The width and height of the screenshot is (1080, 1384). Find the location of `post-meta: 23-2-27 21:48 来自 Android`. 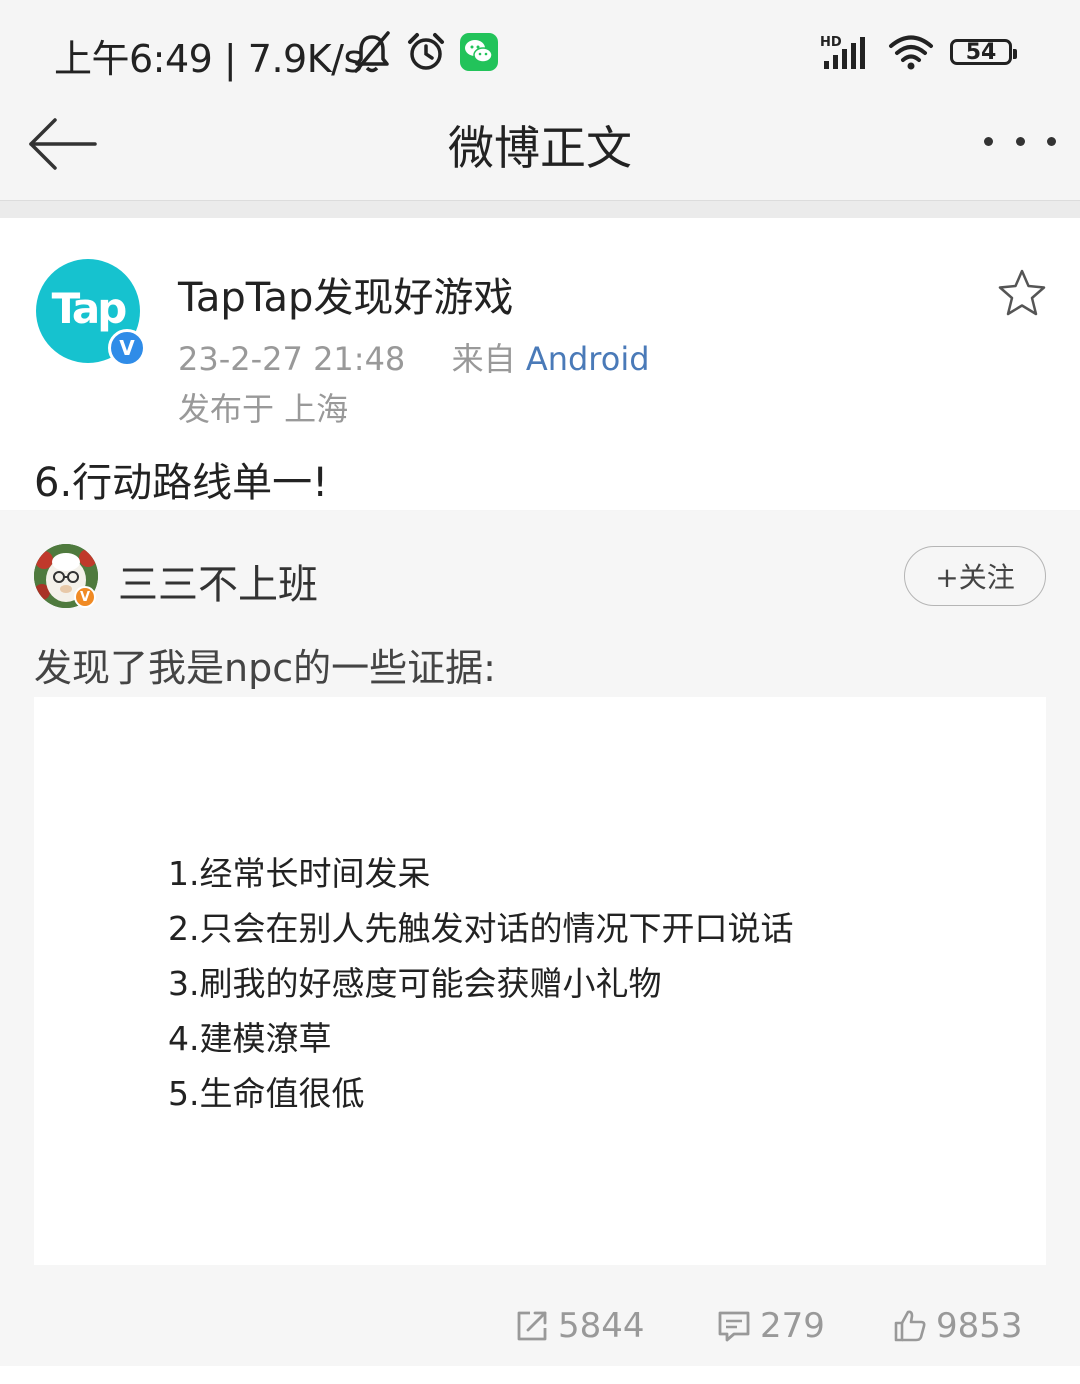

post-meta: 23-2-27 21:48 来自 Android is located at coordinates (414, 357).